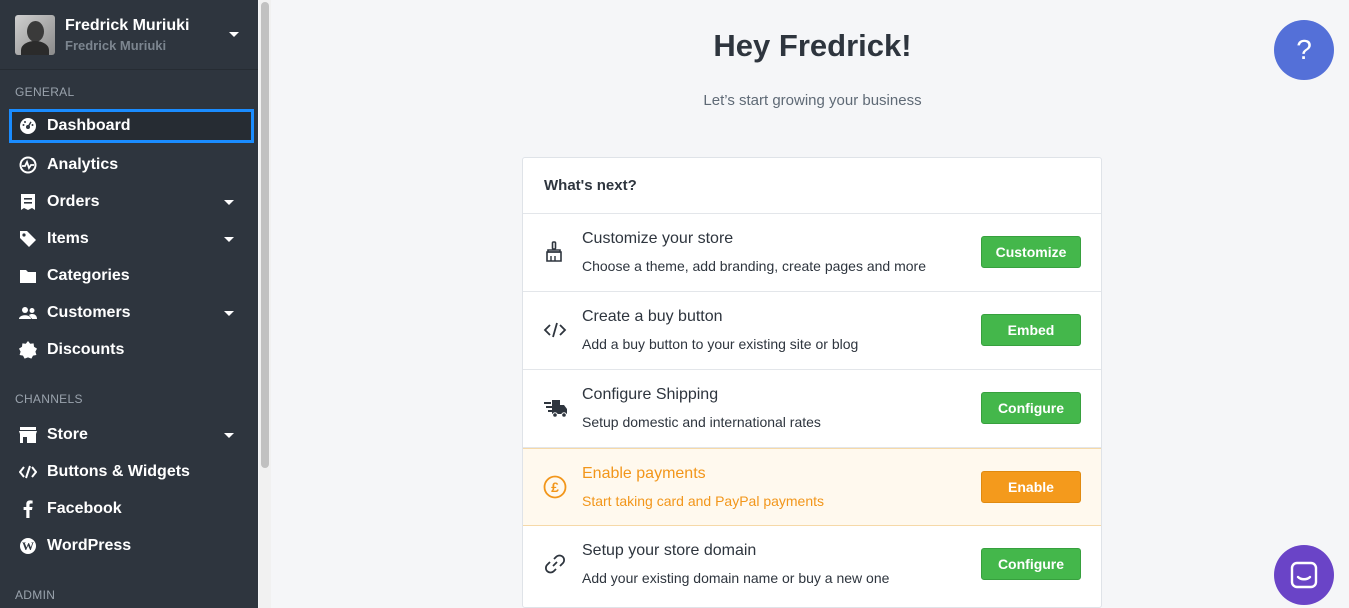 Image resolution: width=1349 pixels, height=608 pixels. I want to click on sidebar-item-label: Orders, so click(73, 201).